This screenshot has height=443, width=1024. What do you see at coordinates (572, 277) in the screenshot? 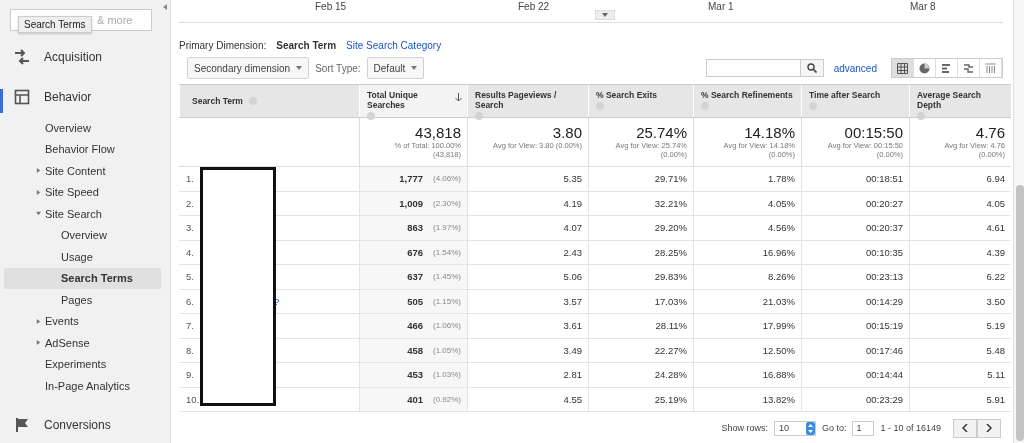
I see `table-cell: 5.06` at bounding box center [572, 277].